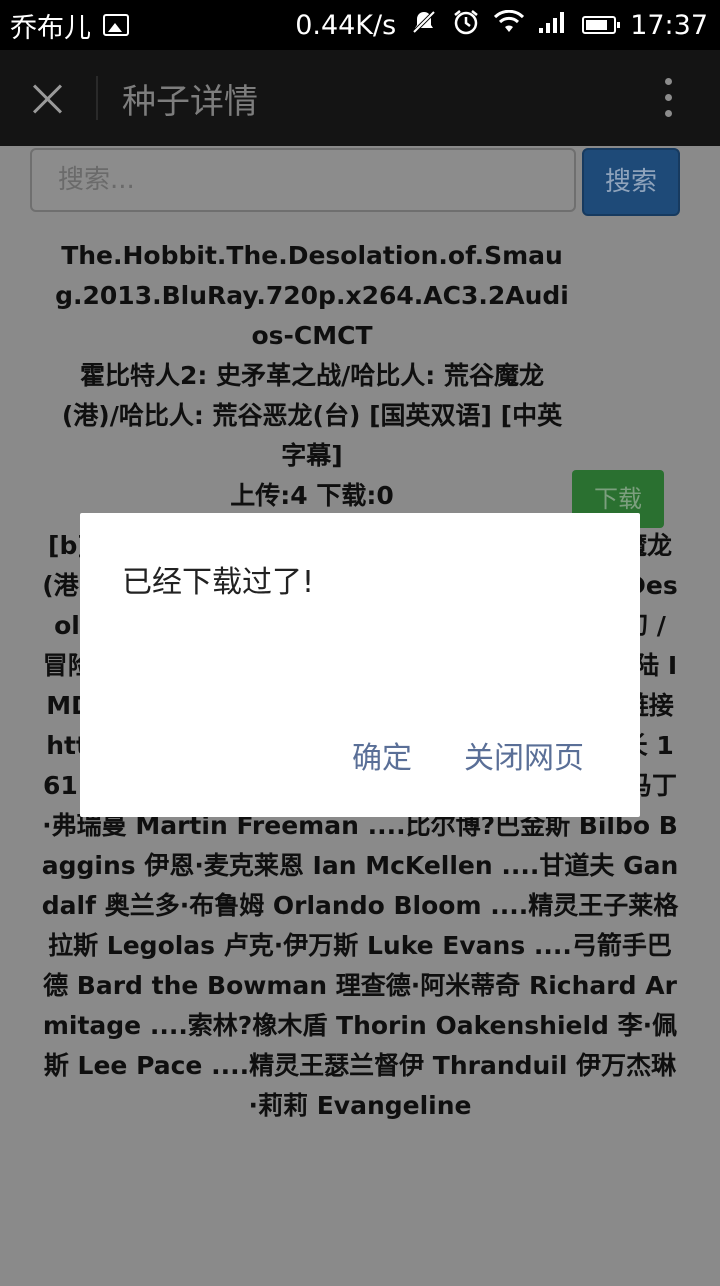 The width and height of the screenshot is (720, 1286). What do you see at coordinates (50, 28) in the screenshot?
I see `carrier-label: 乔布儿` at bounding box center [50, 28].